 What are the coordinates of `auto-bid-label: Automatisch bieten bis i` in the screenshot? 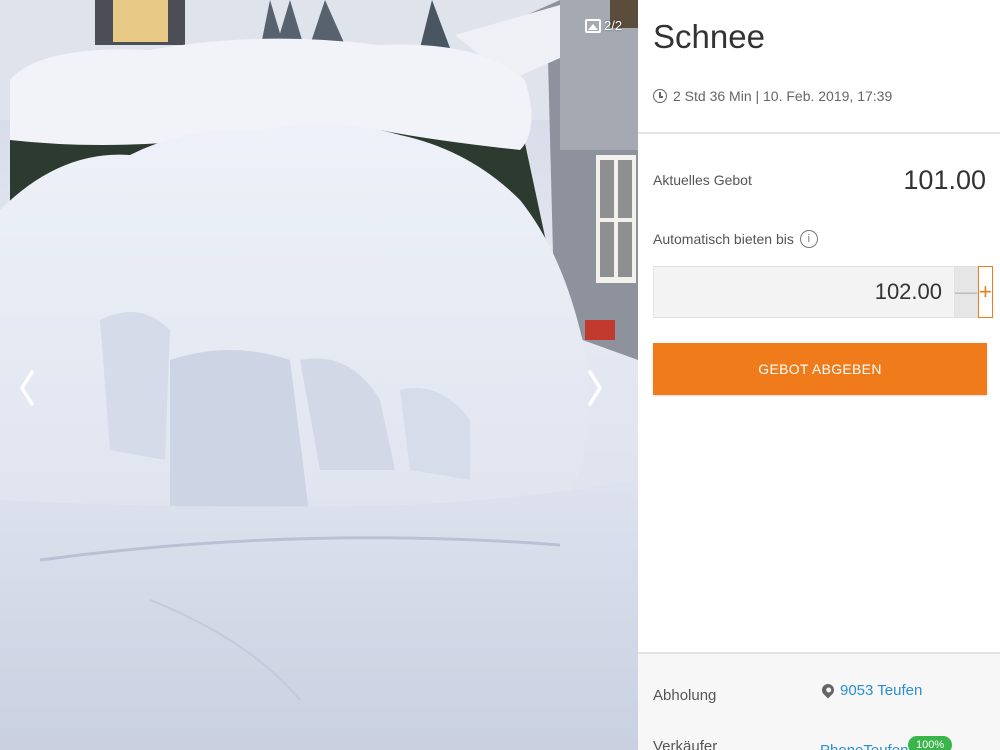 It's located at (735, 239).